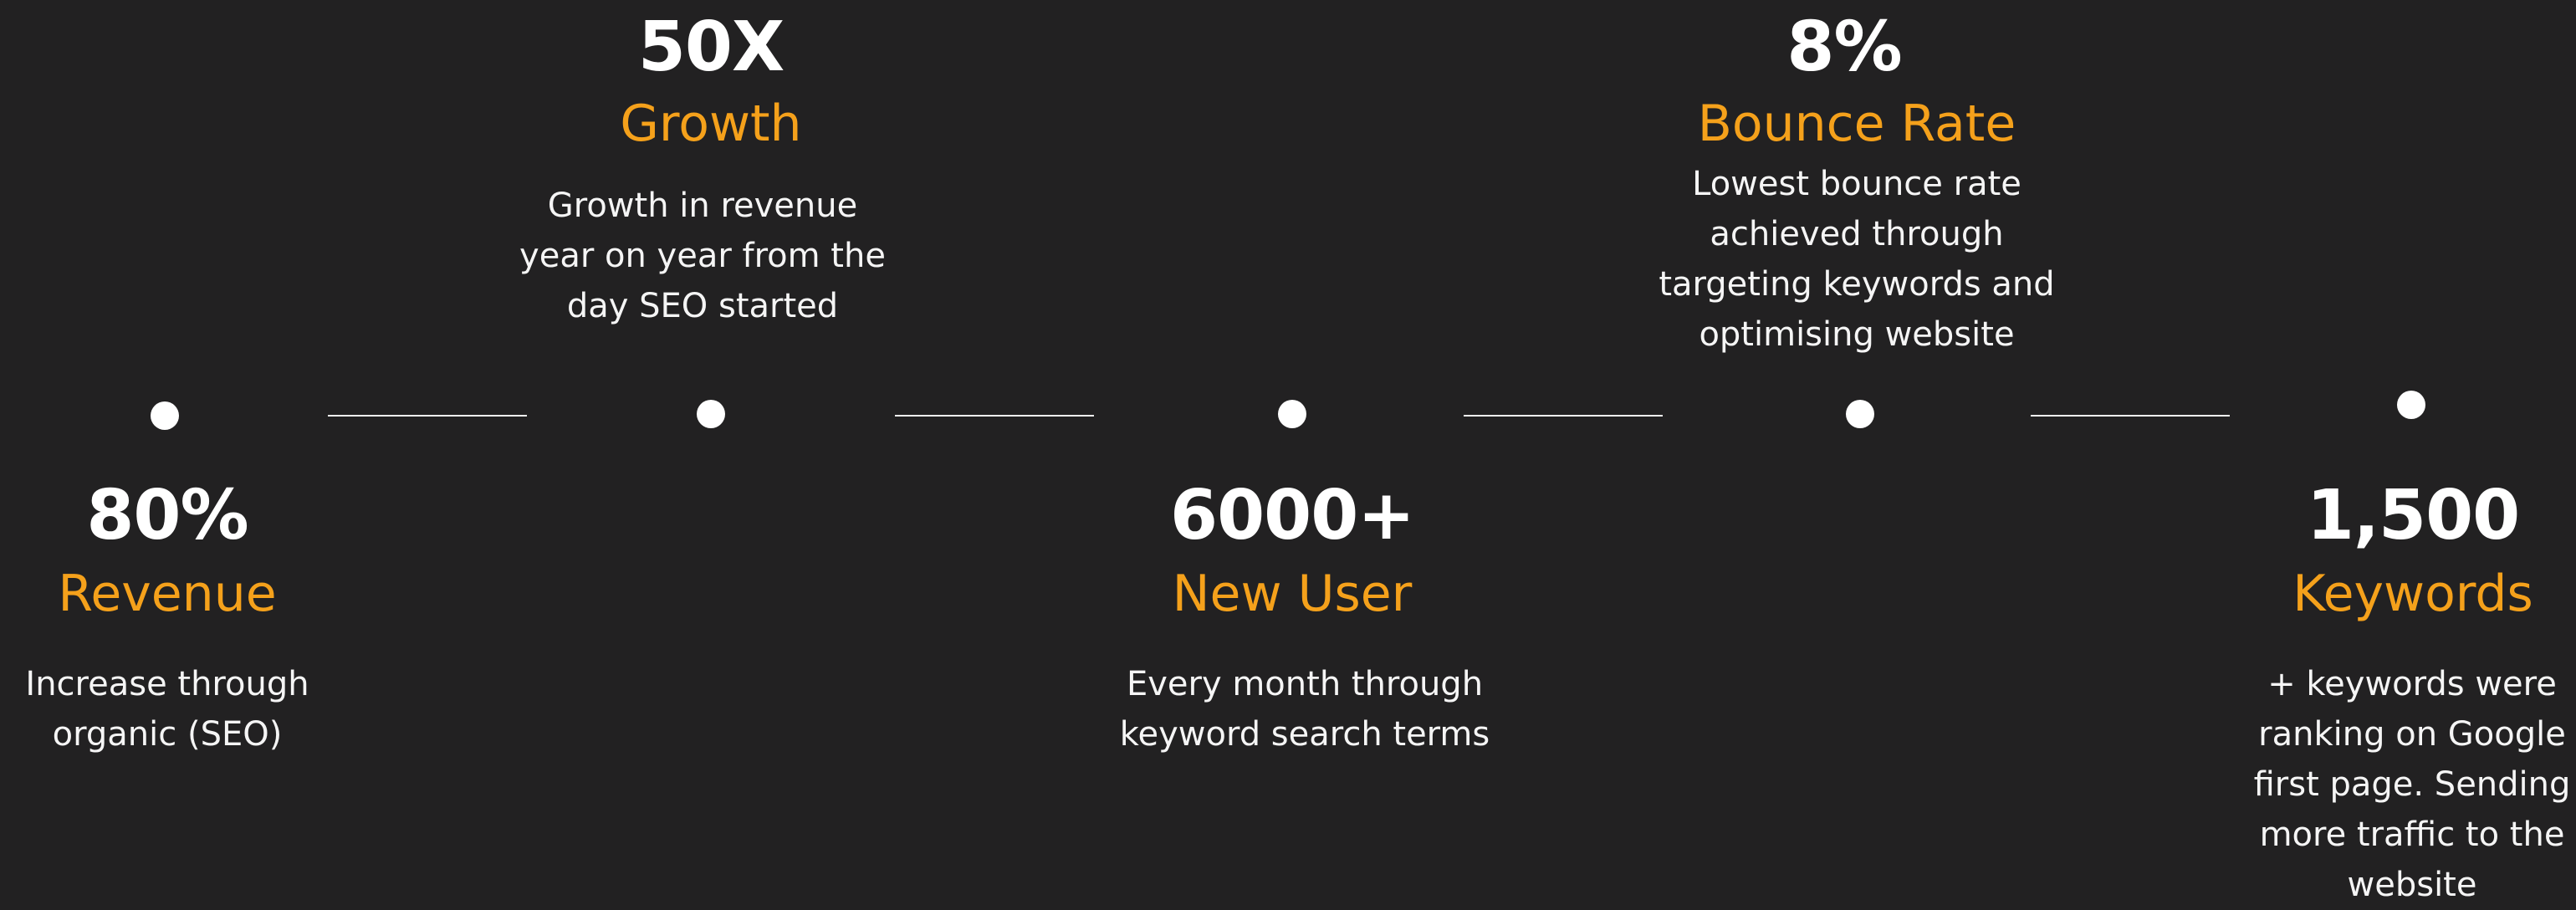 The height and width of the screenshot is (910, 2576). Describe the element at coordinates (702, 206) in the screenshot. I see `description-line: Growth in revenue` at that location.